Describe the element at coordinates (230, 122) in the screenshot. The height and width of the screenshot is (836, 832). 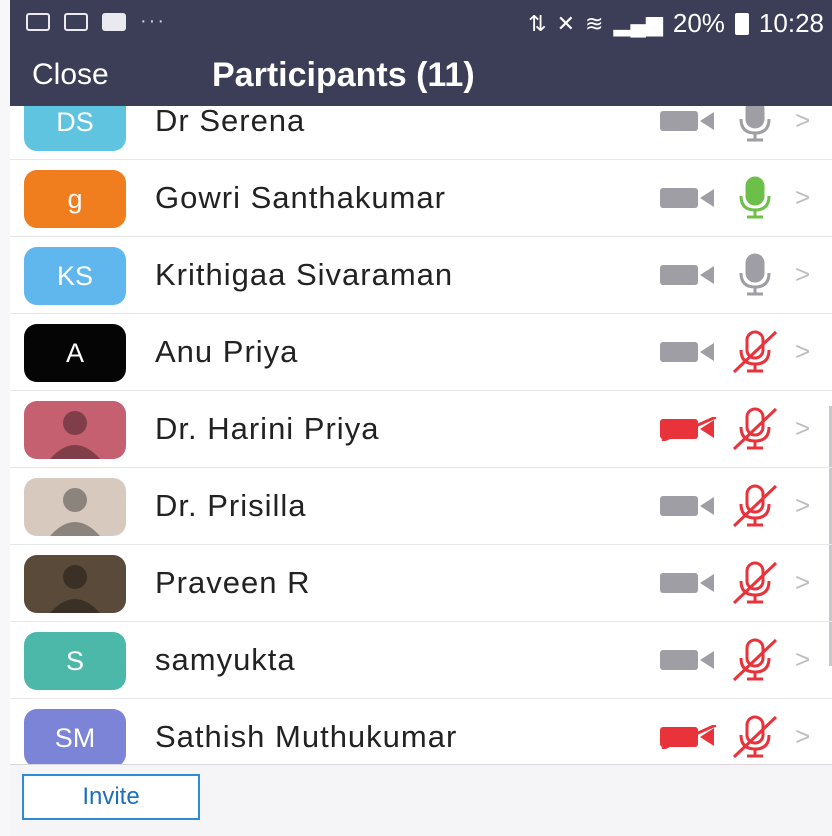
I see `participant-name: Dr Serena` at that location.